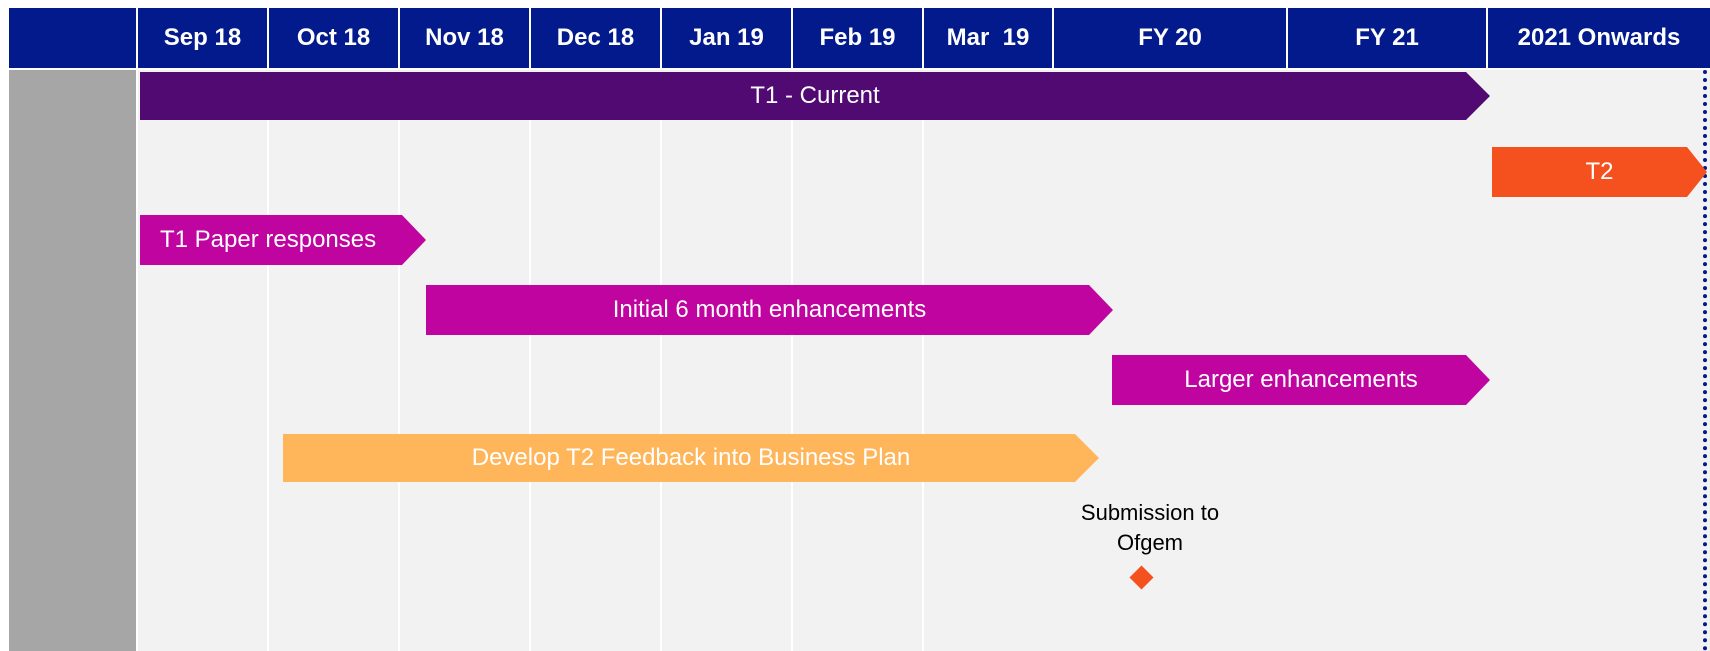 Image resolution: width=1710 pixels, height=651 pixels. Describe the element at coordinates (283, 240) in the screenshot. I see `bar-t1-paper-responses: T1 Paper responses` at that location.